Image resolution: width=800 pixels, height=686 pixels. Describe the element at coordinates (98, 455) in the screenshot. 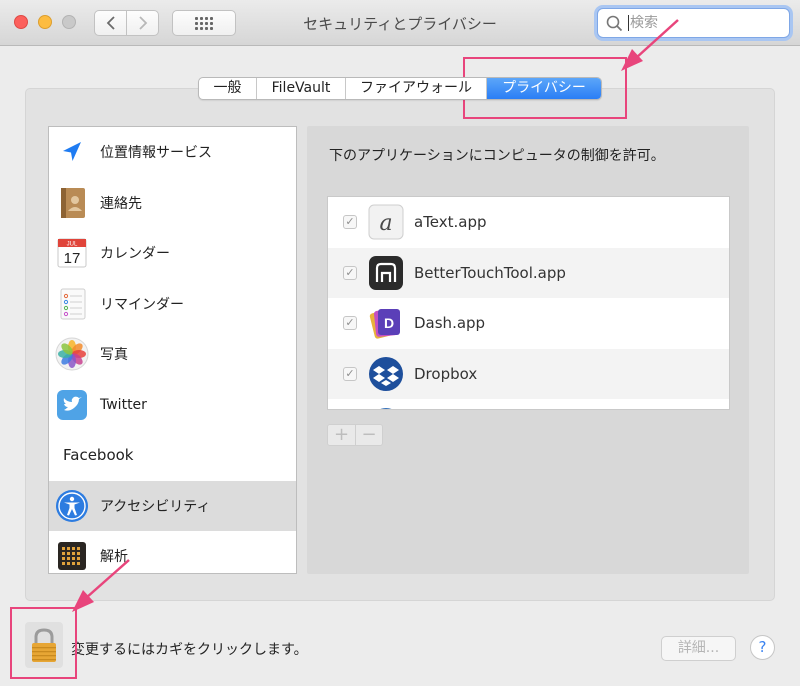

I see `sidebar-item-label: Facebook` at that location.